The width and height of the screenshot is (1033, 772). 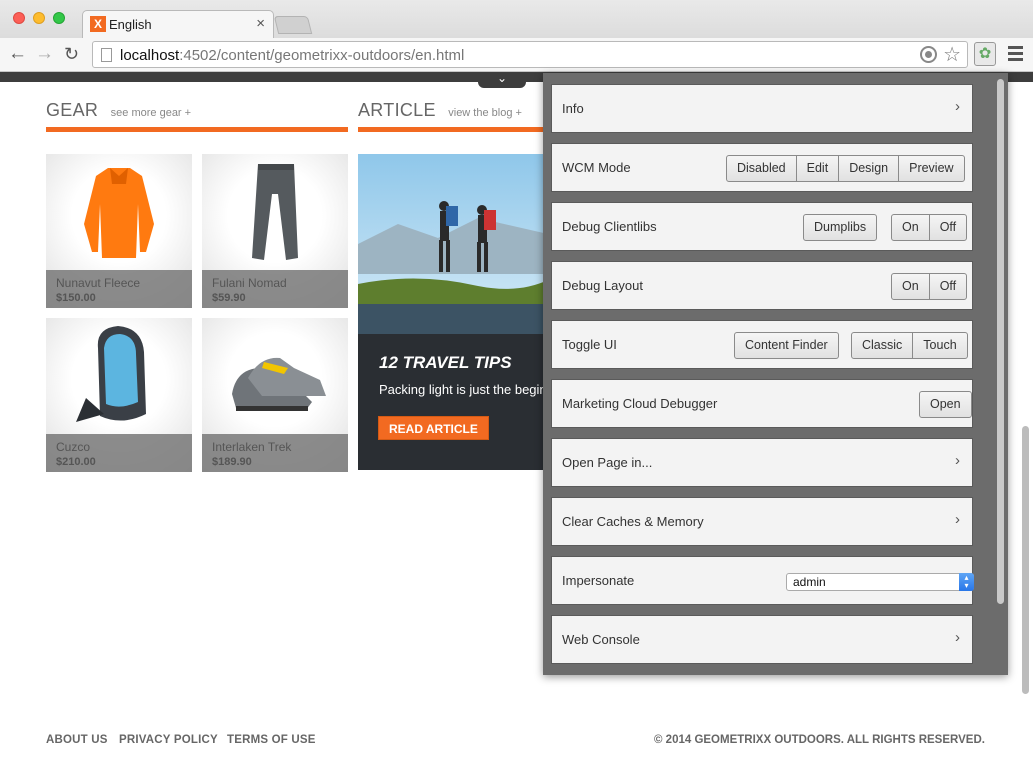 What do you see at coordinates (111, 374) in the screenshot?
I see `backpack-image` at bounding box center [111, 374].